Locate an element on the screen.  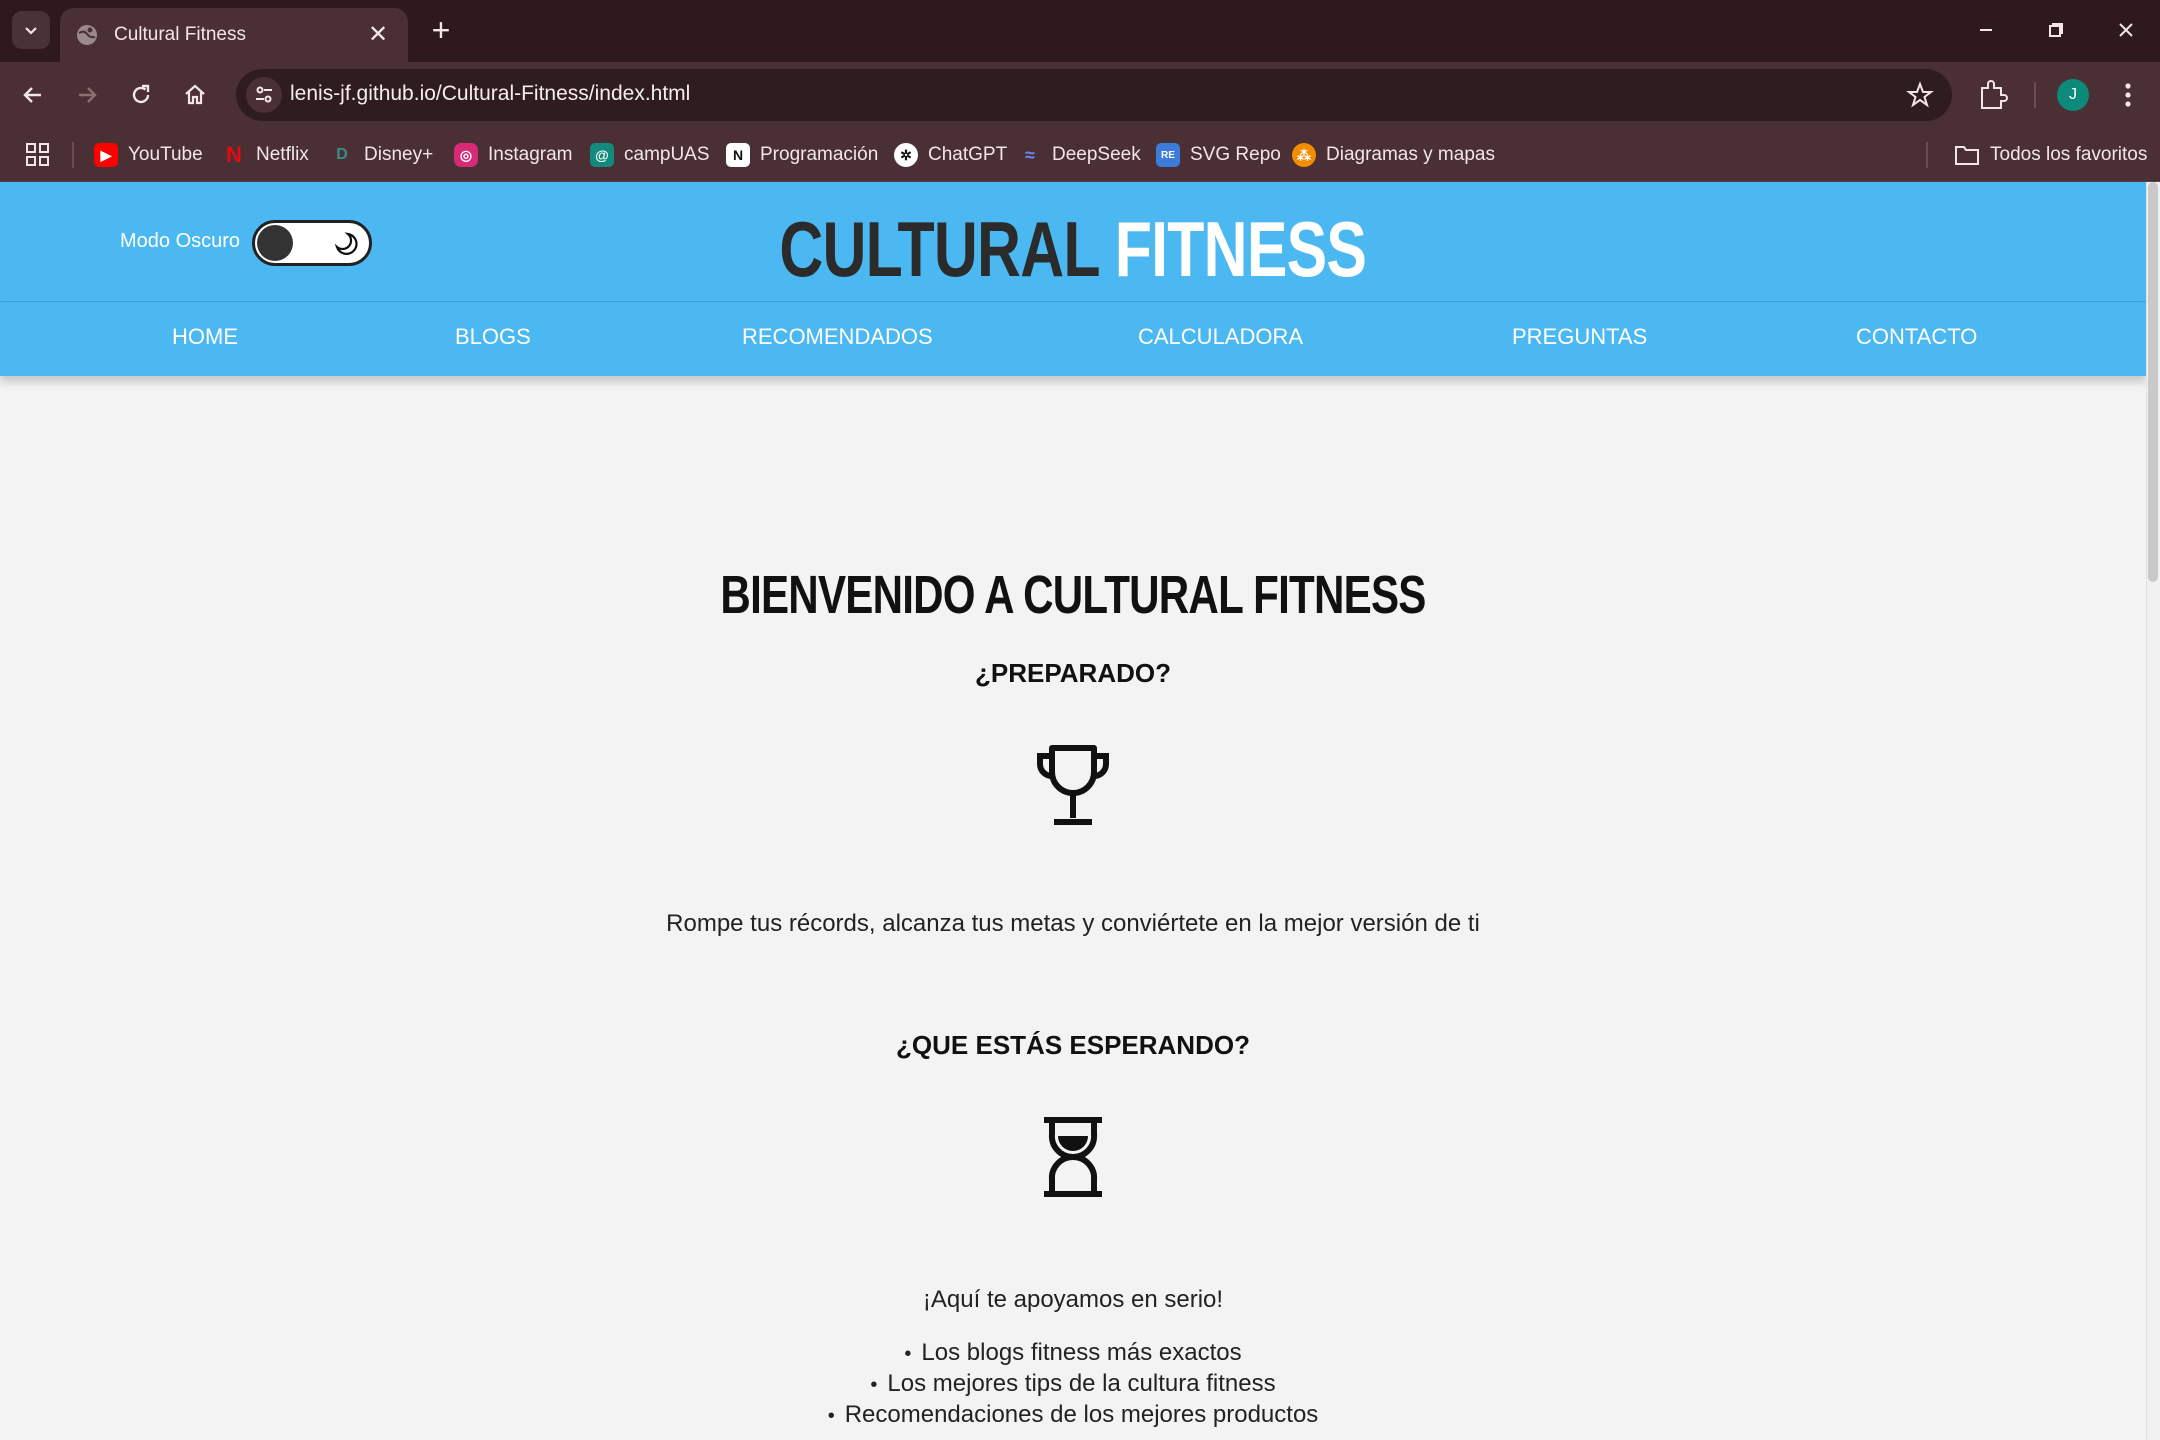
restore-icon is located at coordinates (2056, 30).